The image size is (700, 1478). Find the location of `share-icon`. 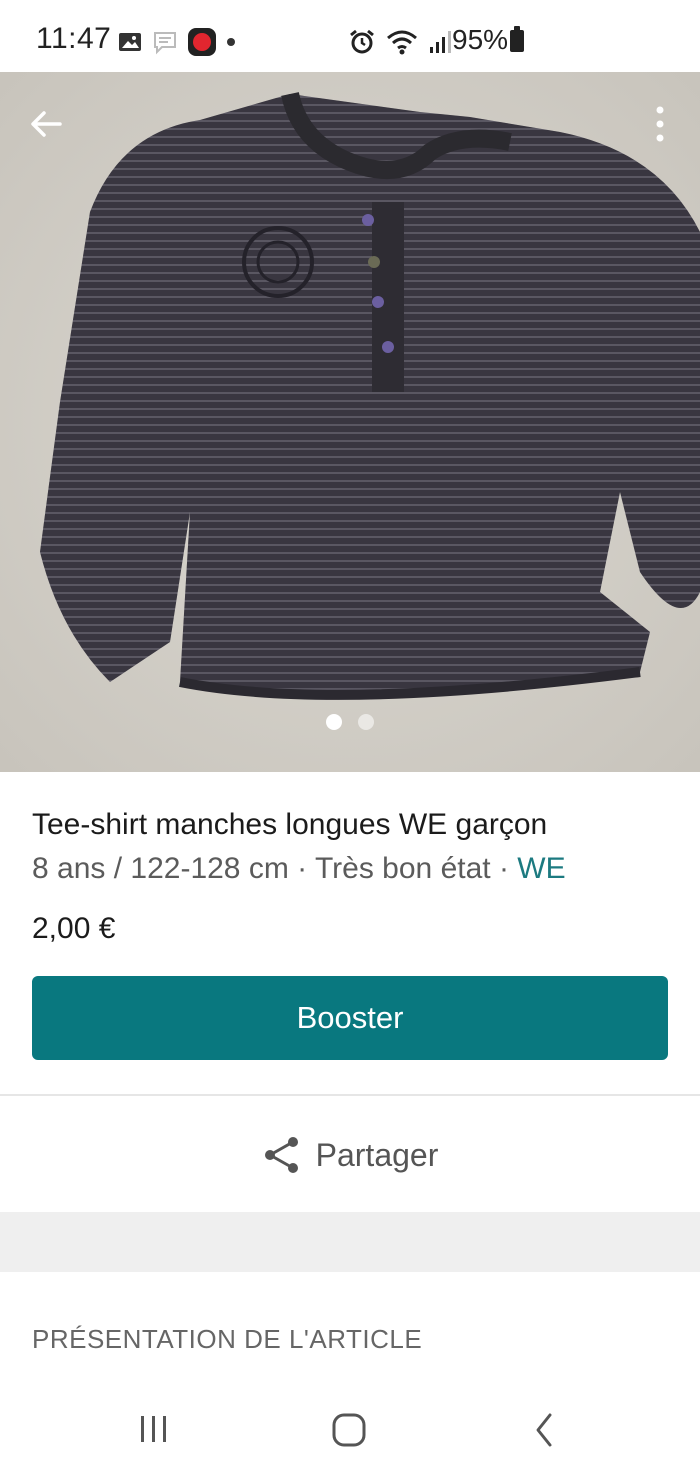

share-icon is located at coordinates (281, 1155).